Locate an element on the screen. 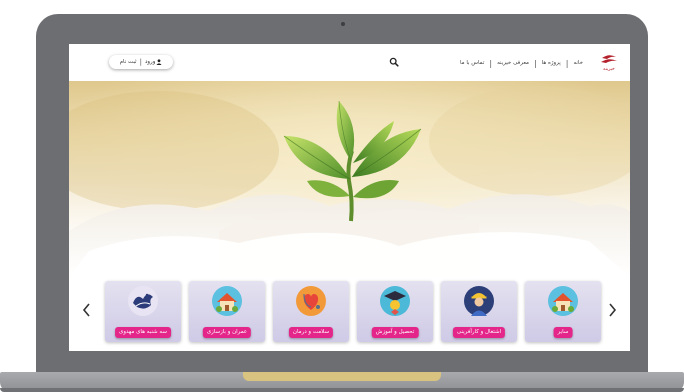  category-label: تحصیل و آموزش is located at coordinates (395, 332).